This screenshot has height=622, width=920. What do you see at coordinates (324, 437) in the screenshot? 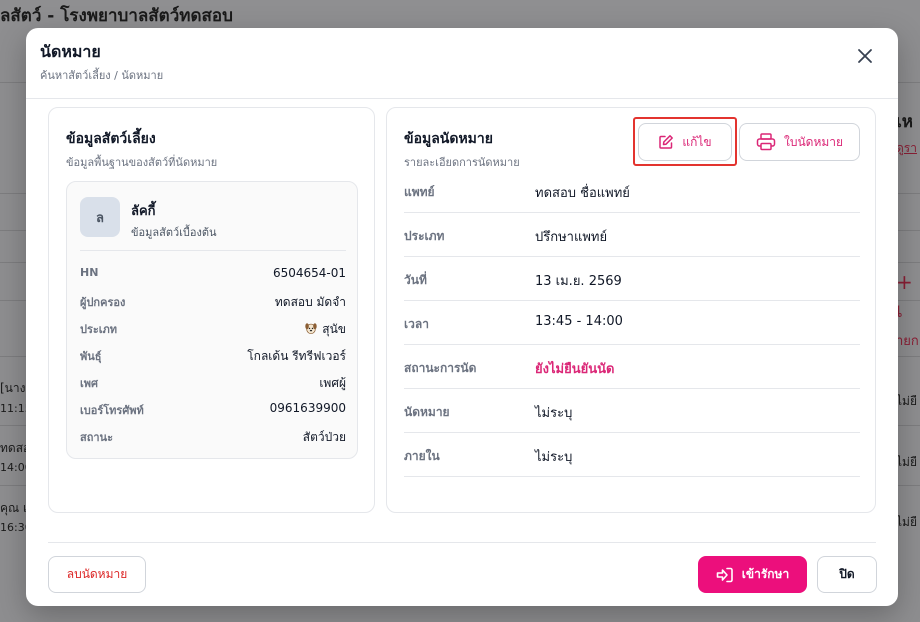
I see `field-value: สัตว์ป่วย` at bounding box center [324, 437].